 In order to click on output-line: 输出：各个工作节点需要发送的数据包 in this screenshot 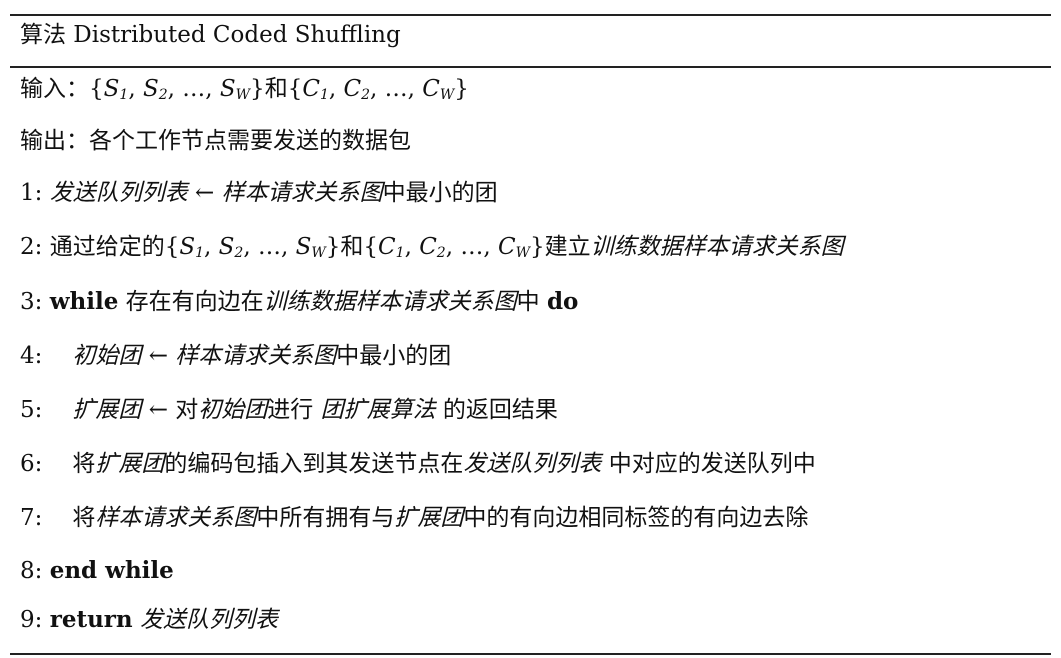, I will do `click(215, 141)`.